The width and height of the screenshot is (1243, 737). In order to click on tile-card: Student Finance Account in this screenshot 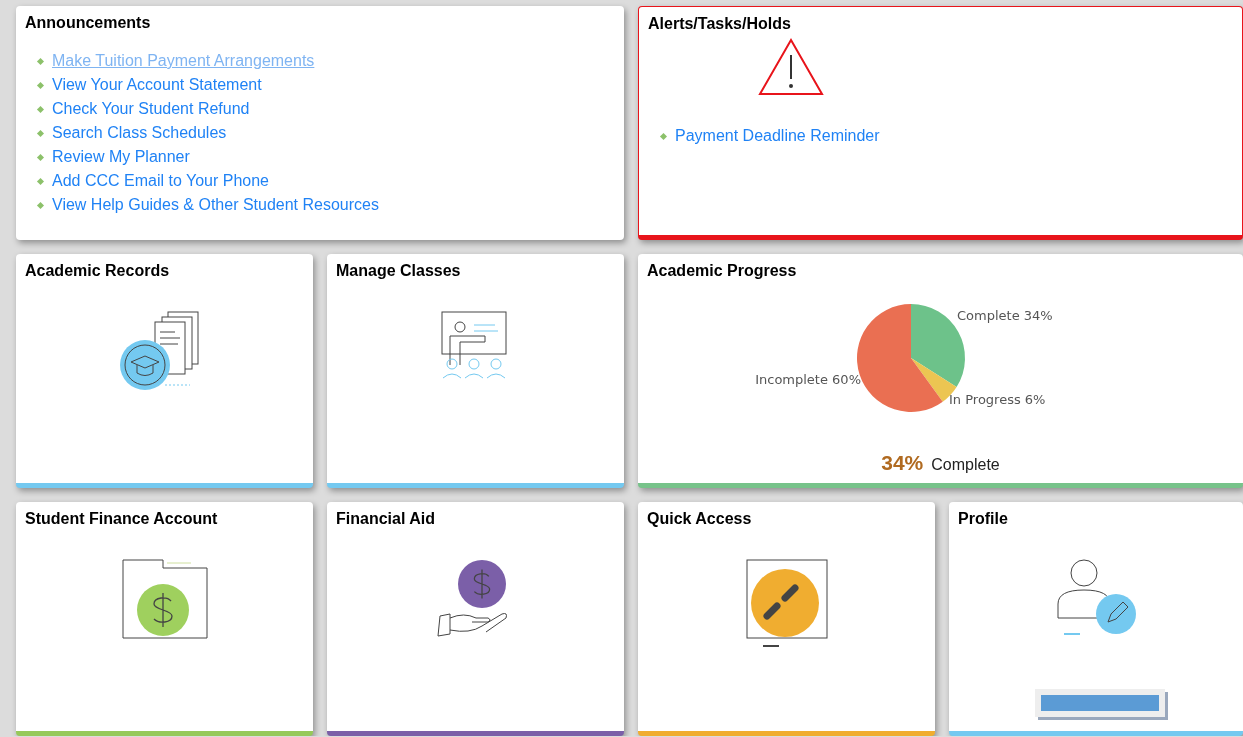, I will do `click(164, 619)`.